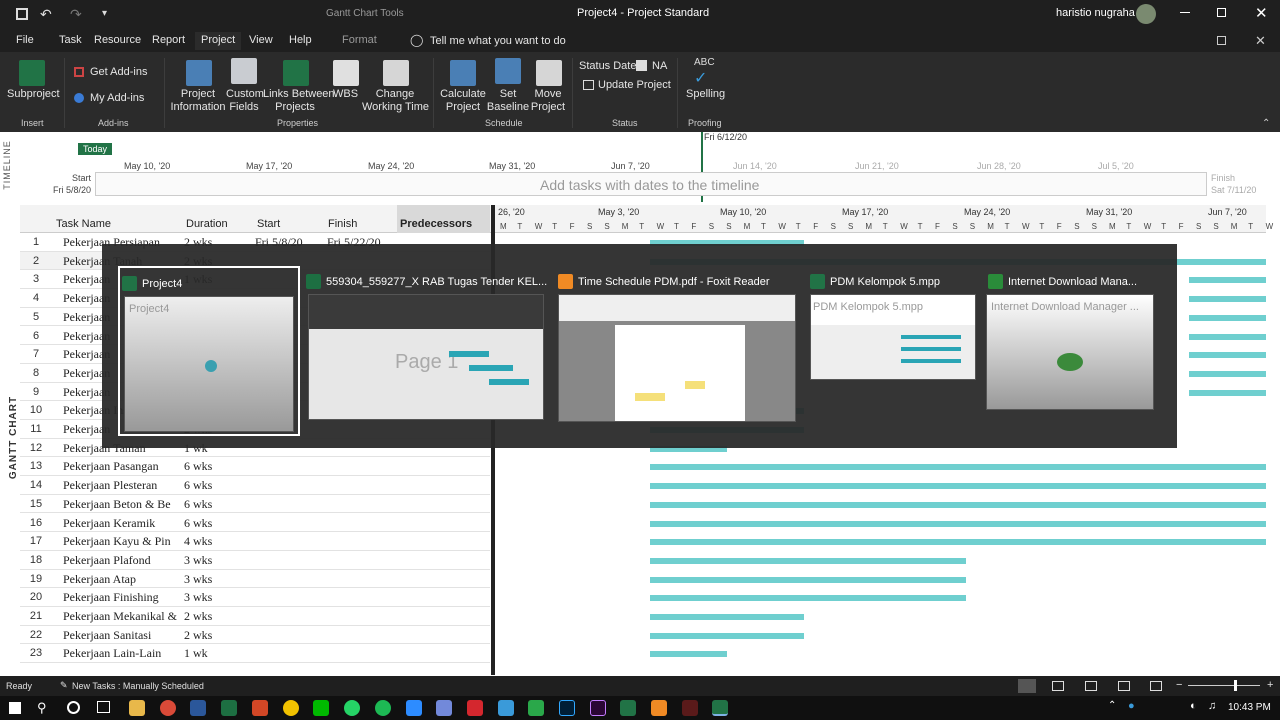 The height and width of the screenshot is (720, 1280). I want to click on spelling-button: Spelling, so click(705, 94).